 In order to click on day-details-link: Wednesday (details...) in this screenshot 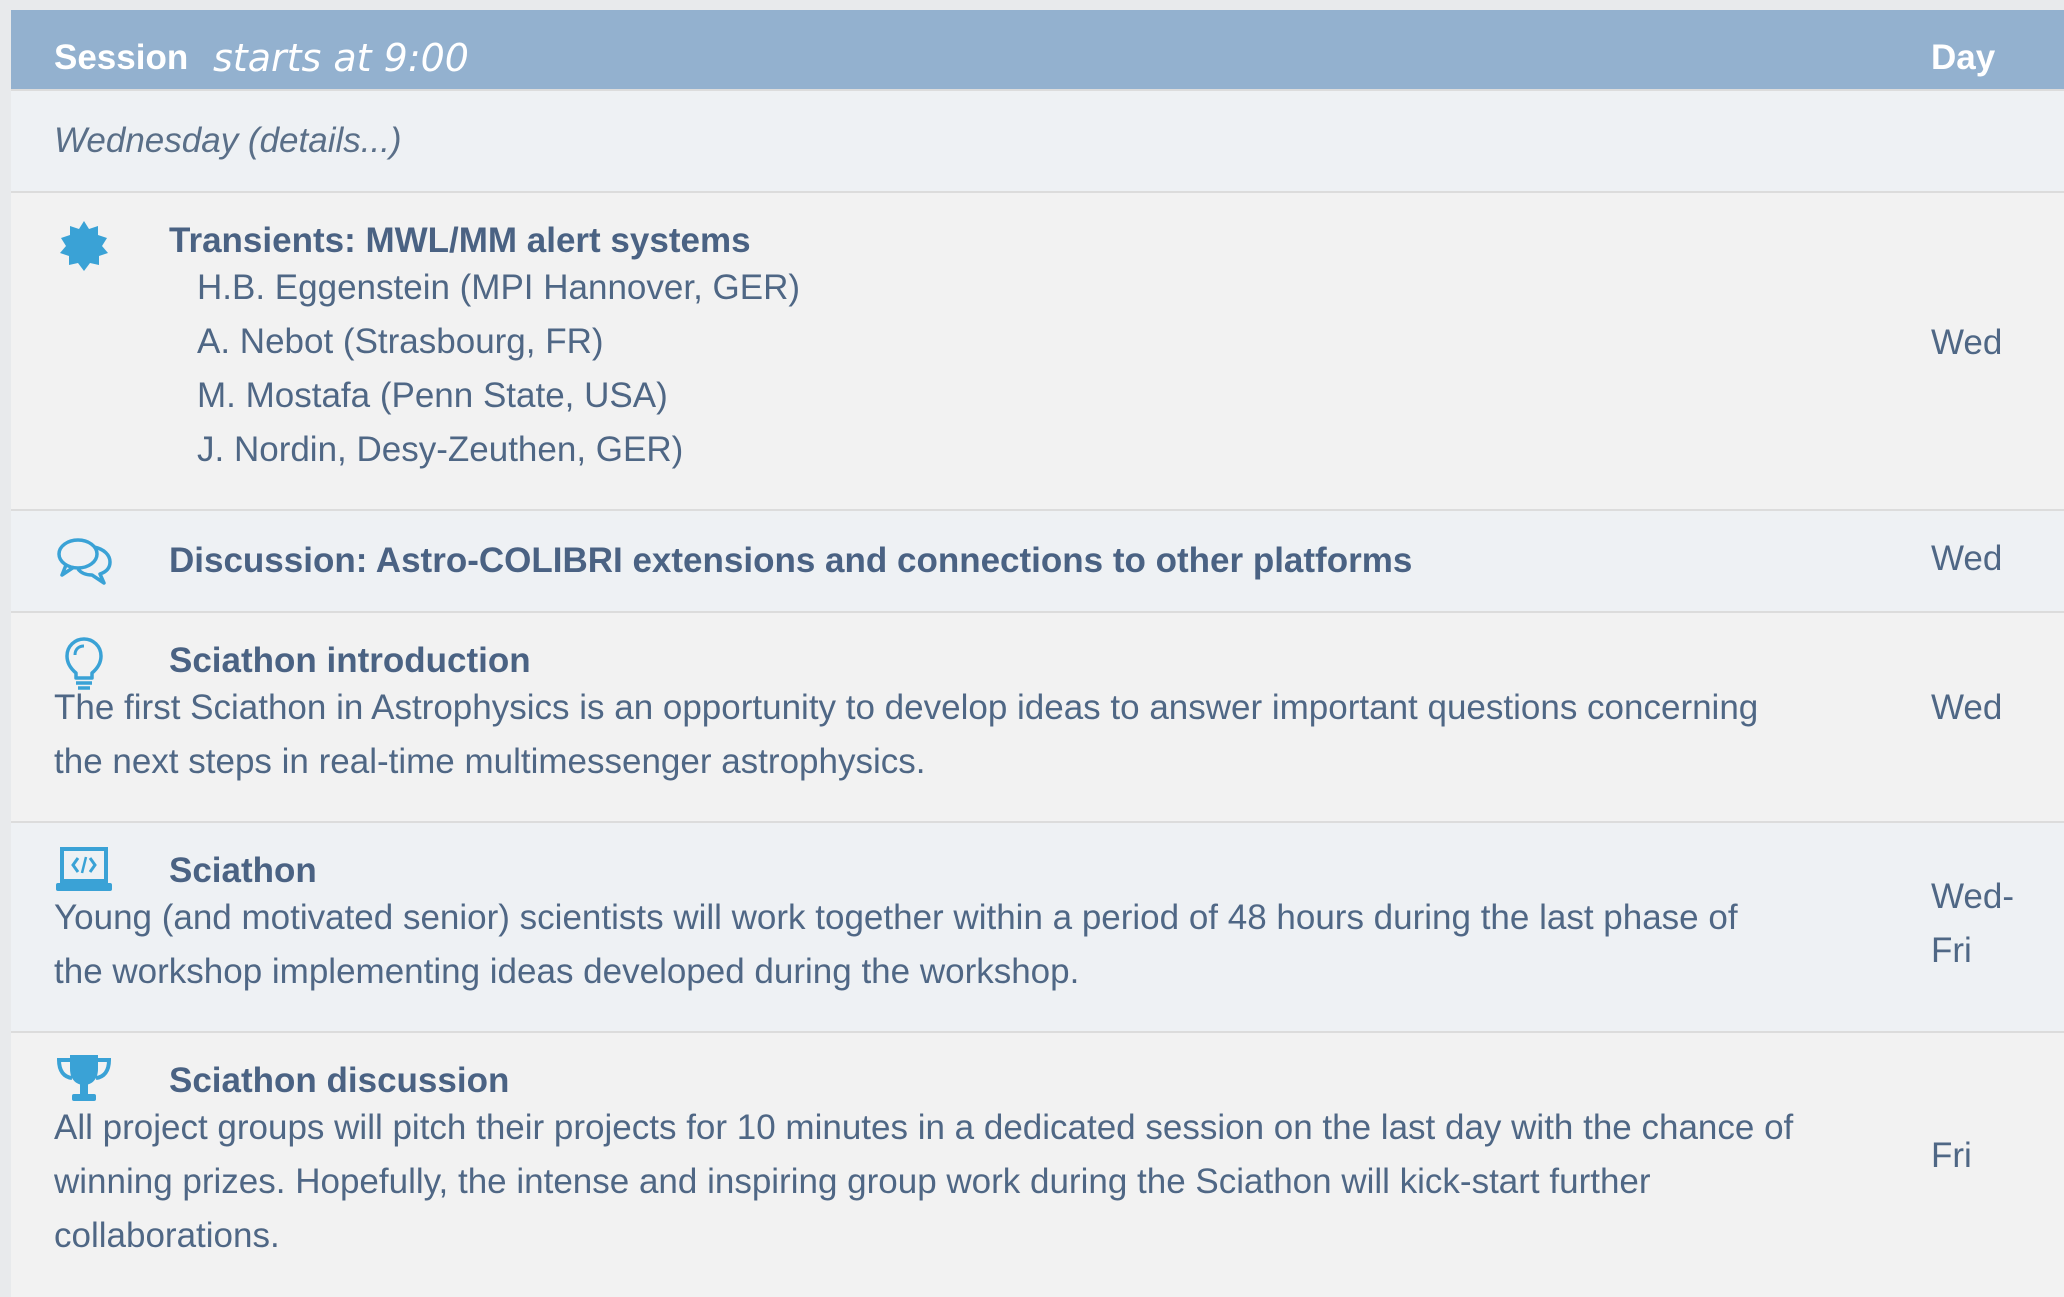, I will do `click(228, 141)`.